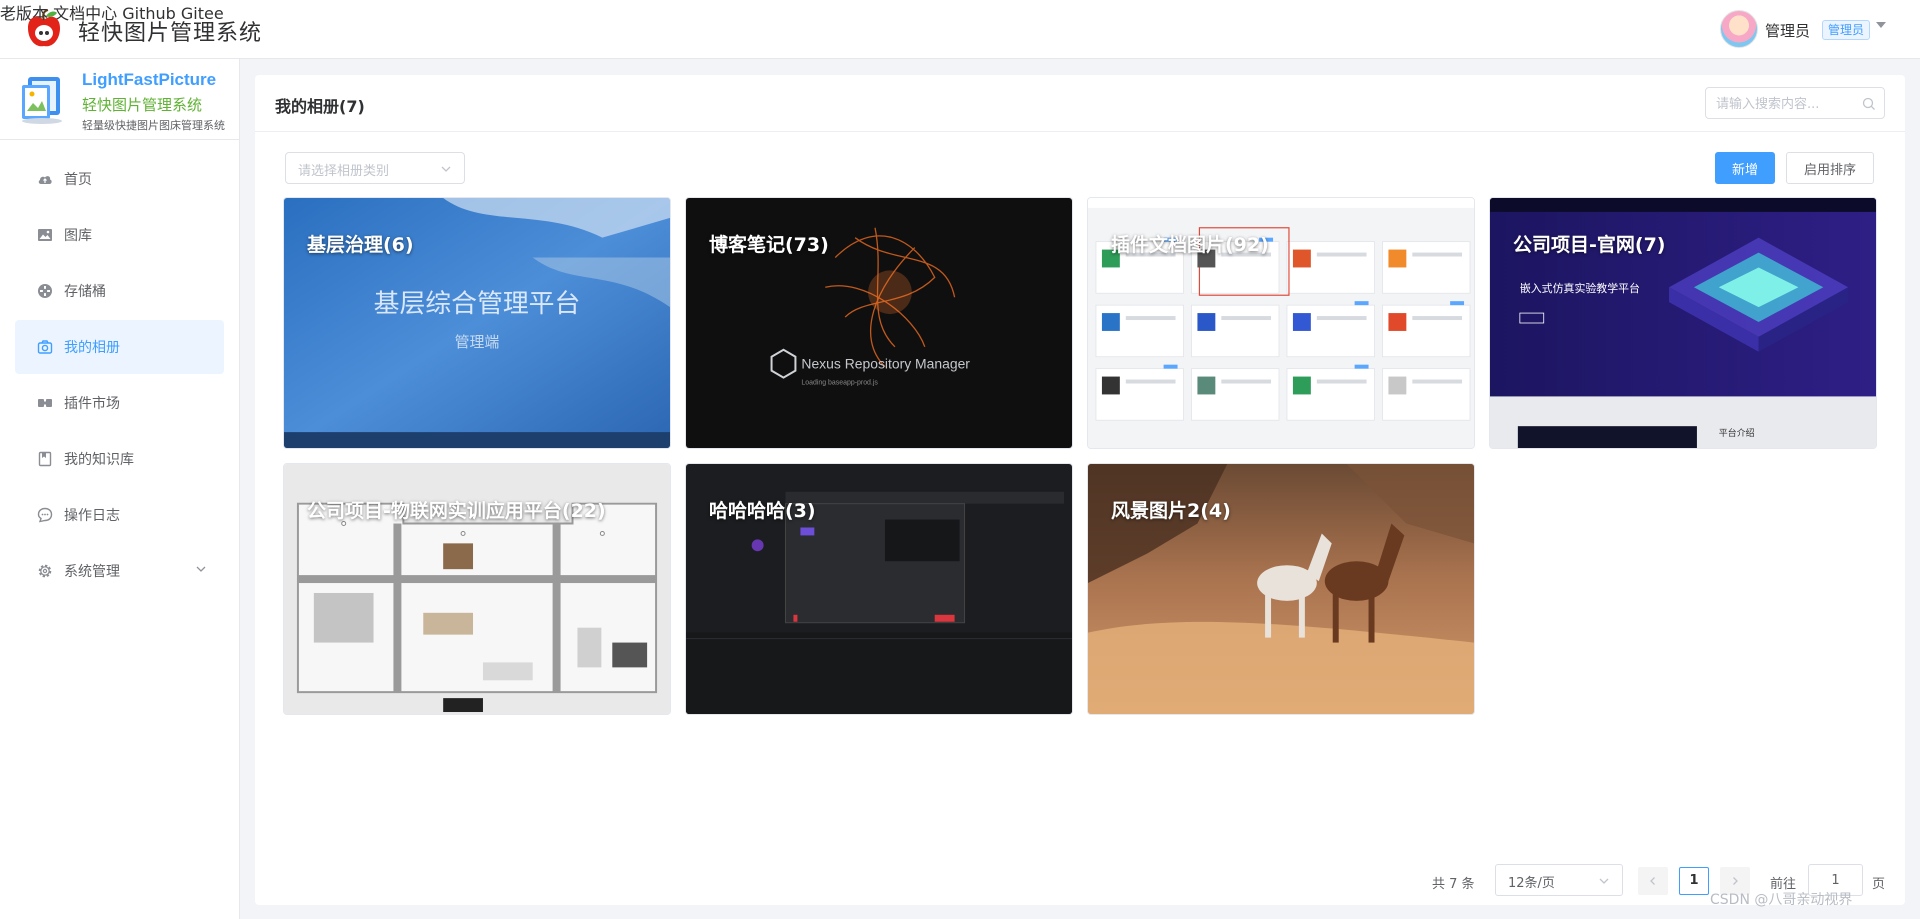  I want to click on watermark: CSDN @八哥亲动视界, so click(1781, 900).